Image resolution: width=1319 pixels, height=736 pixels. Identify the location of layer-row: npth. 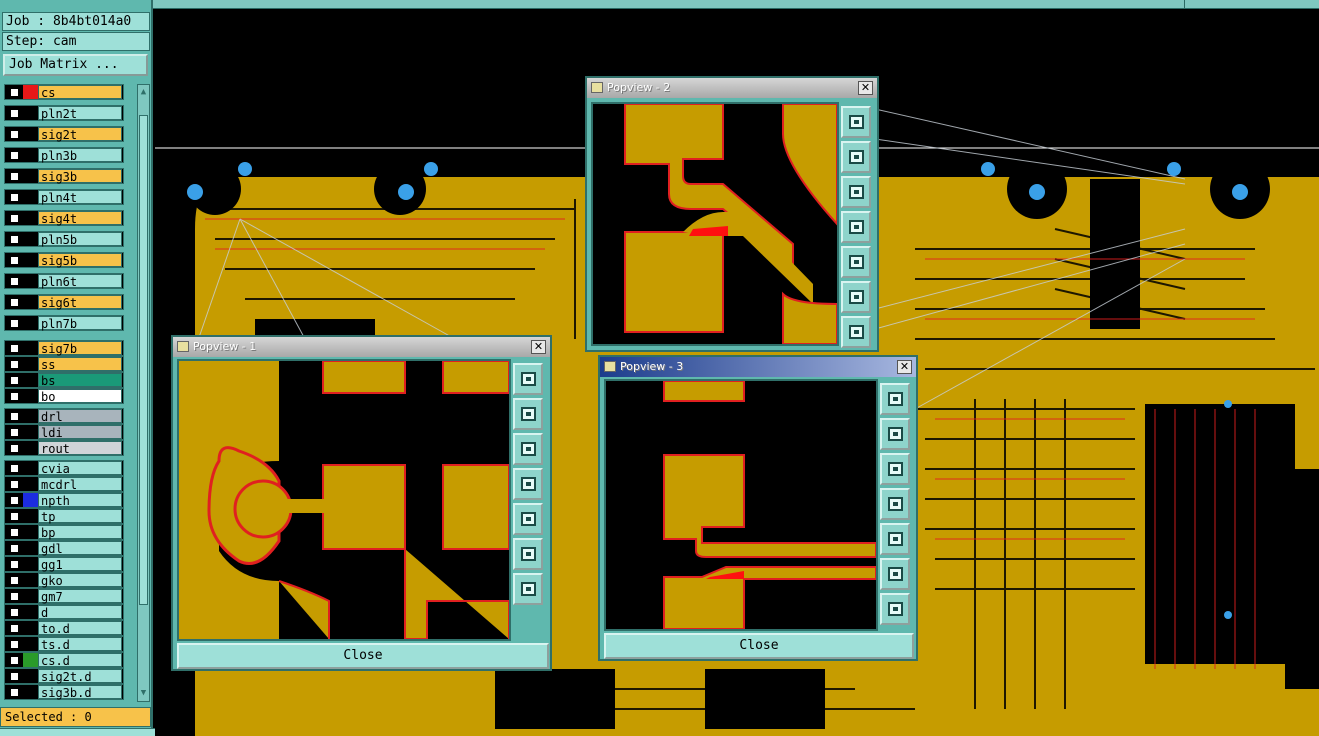
(69, 500).